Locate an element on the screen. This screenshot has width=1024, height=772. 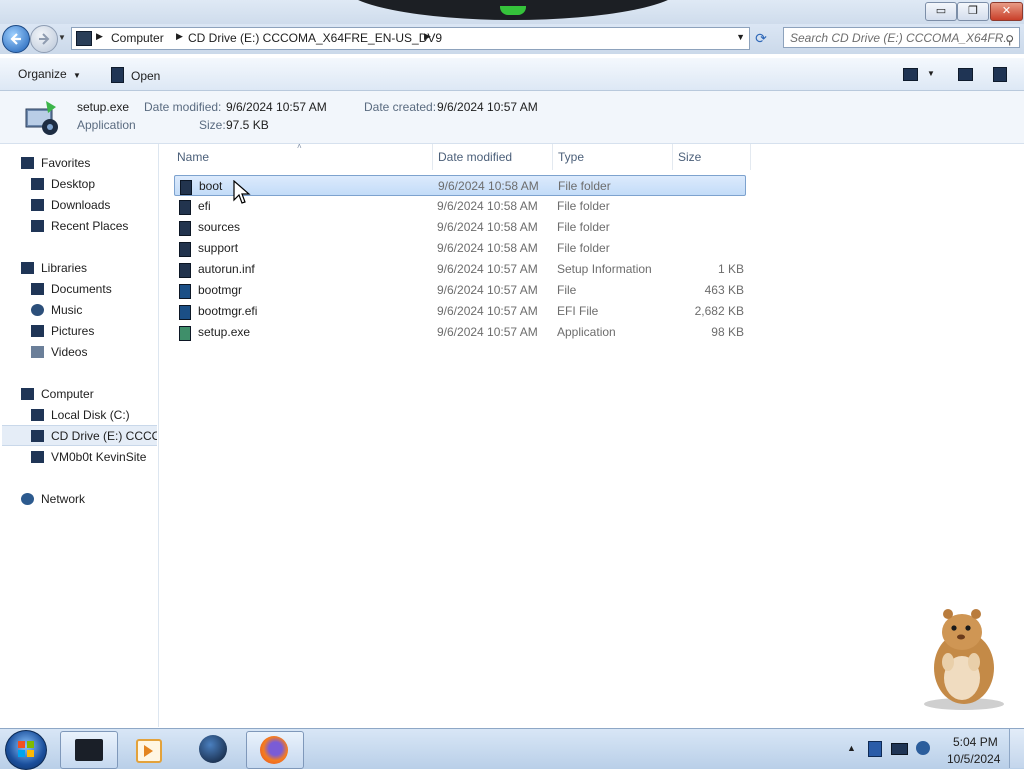
downloads-icon is located at coordinates (37, 205).